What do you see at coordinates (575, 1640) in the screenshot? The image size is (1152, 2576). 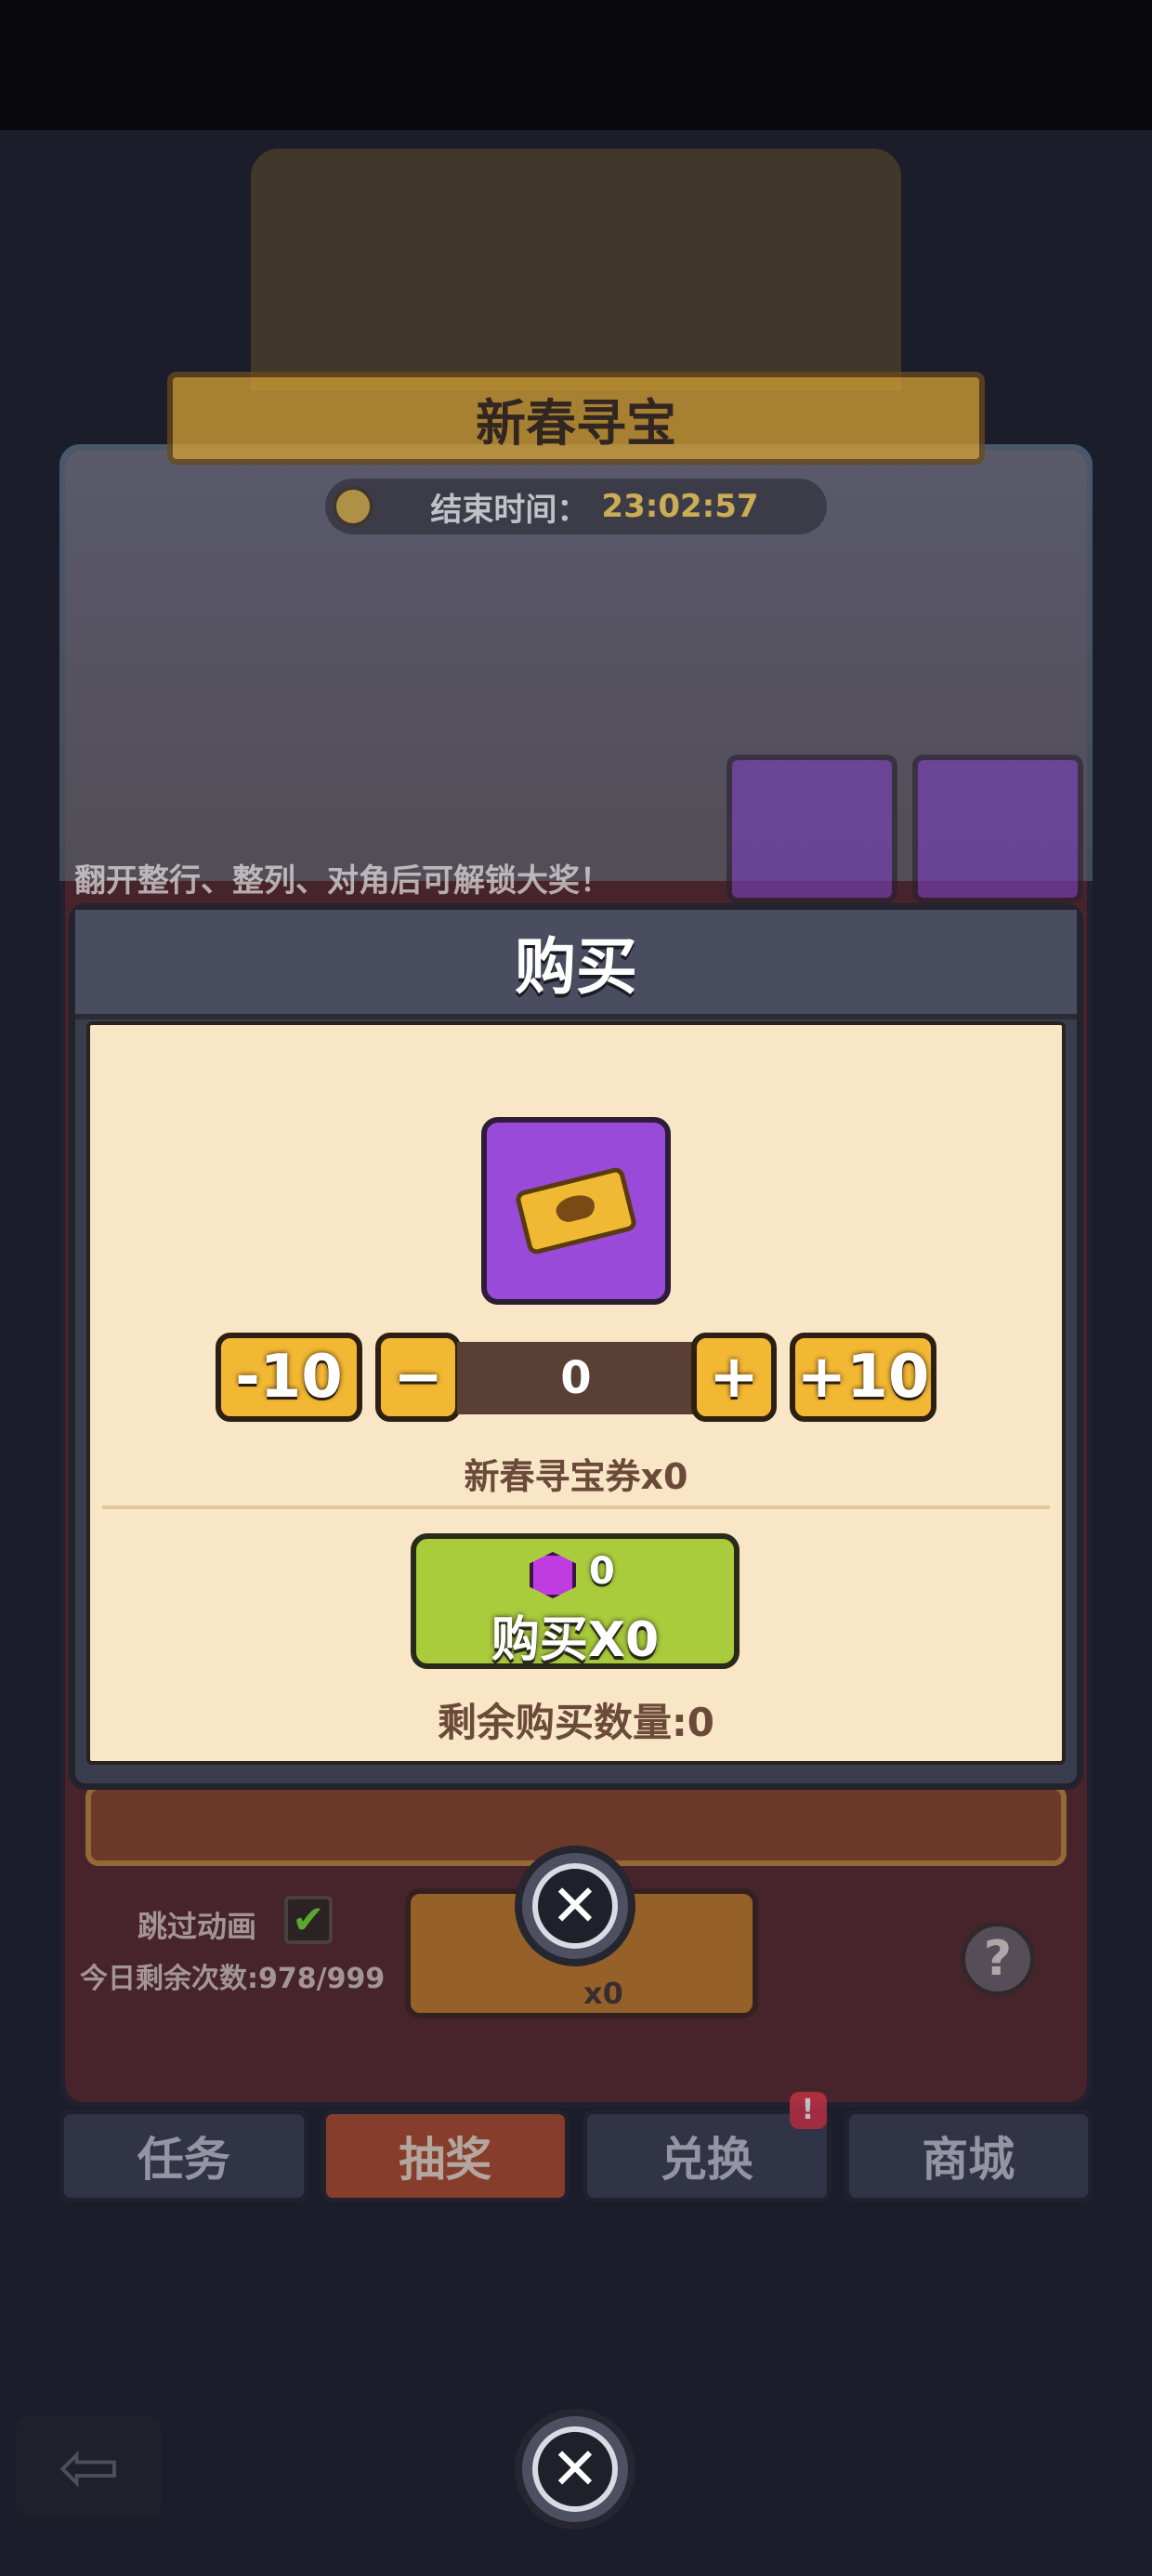 I see `buy-label: 购买X0` at bounding box center [575, 1640].